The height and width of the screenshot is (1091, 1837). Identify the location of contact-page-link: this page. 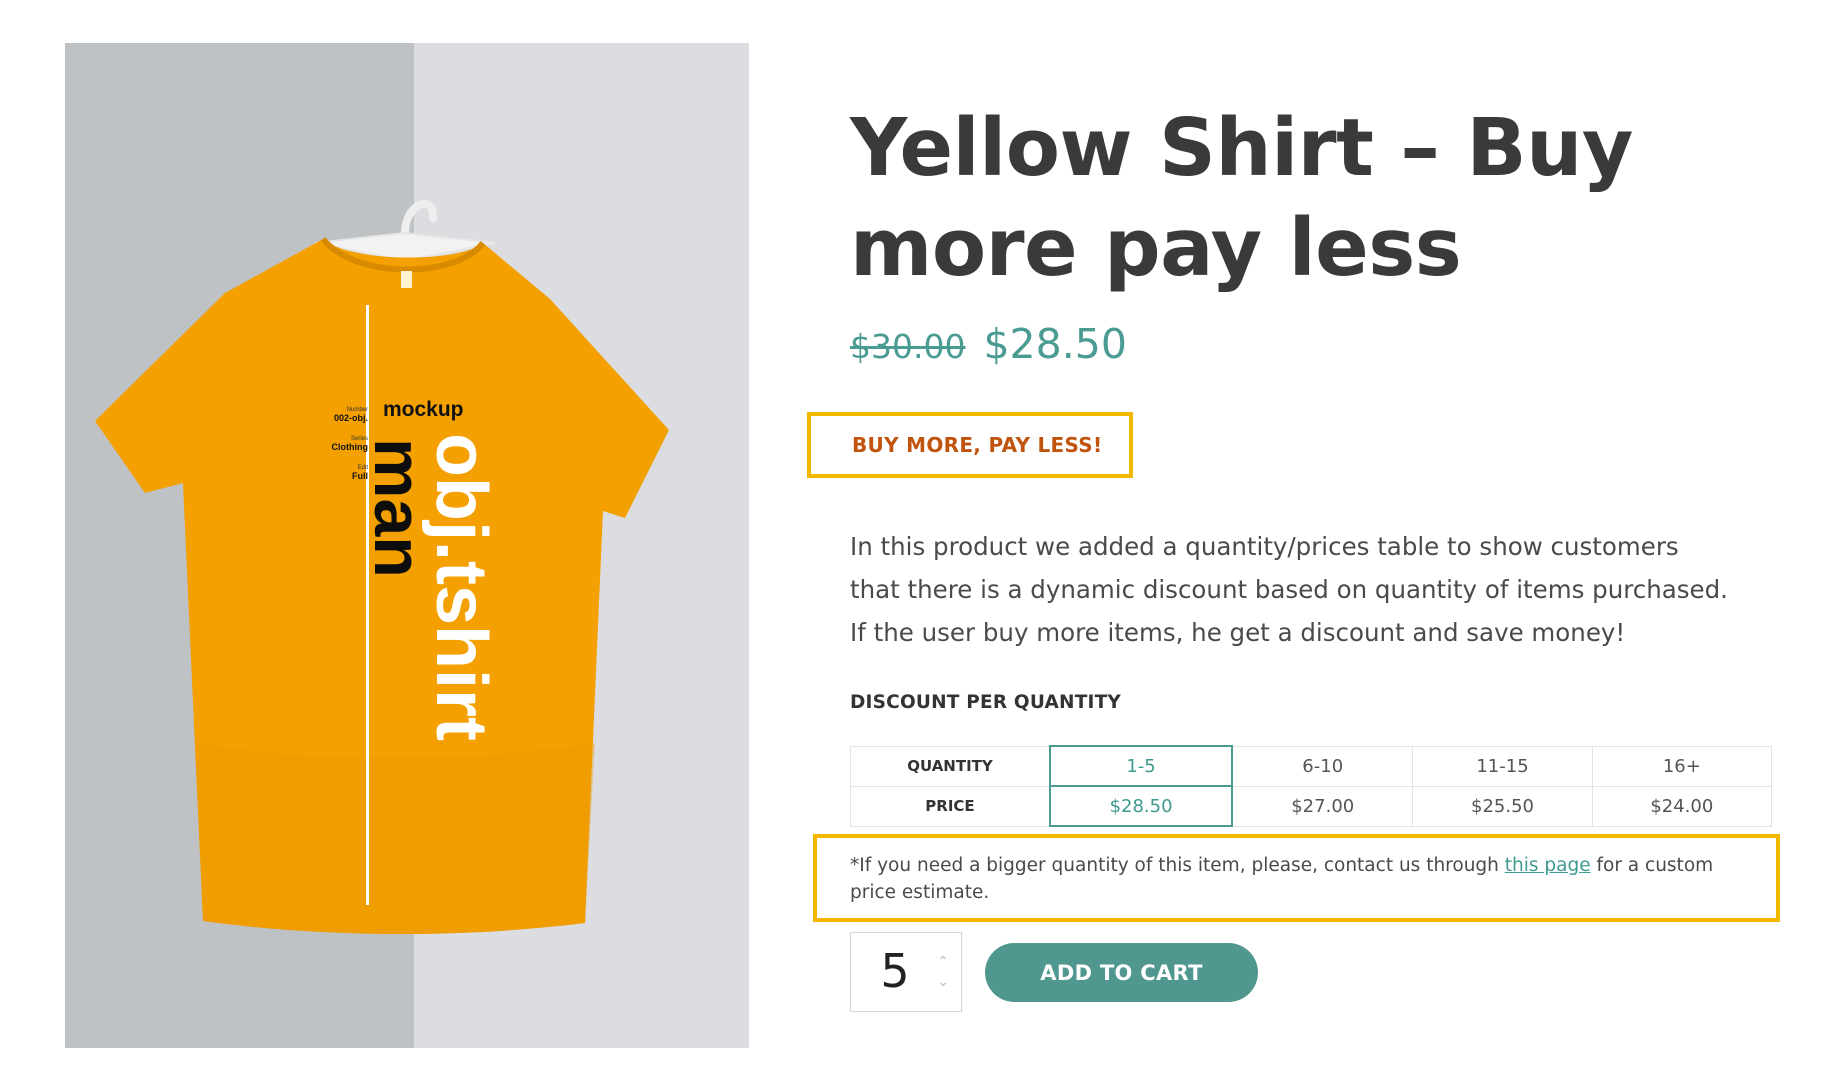
(1548, 865).